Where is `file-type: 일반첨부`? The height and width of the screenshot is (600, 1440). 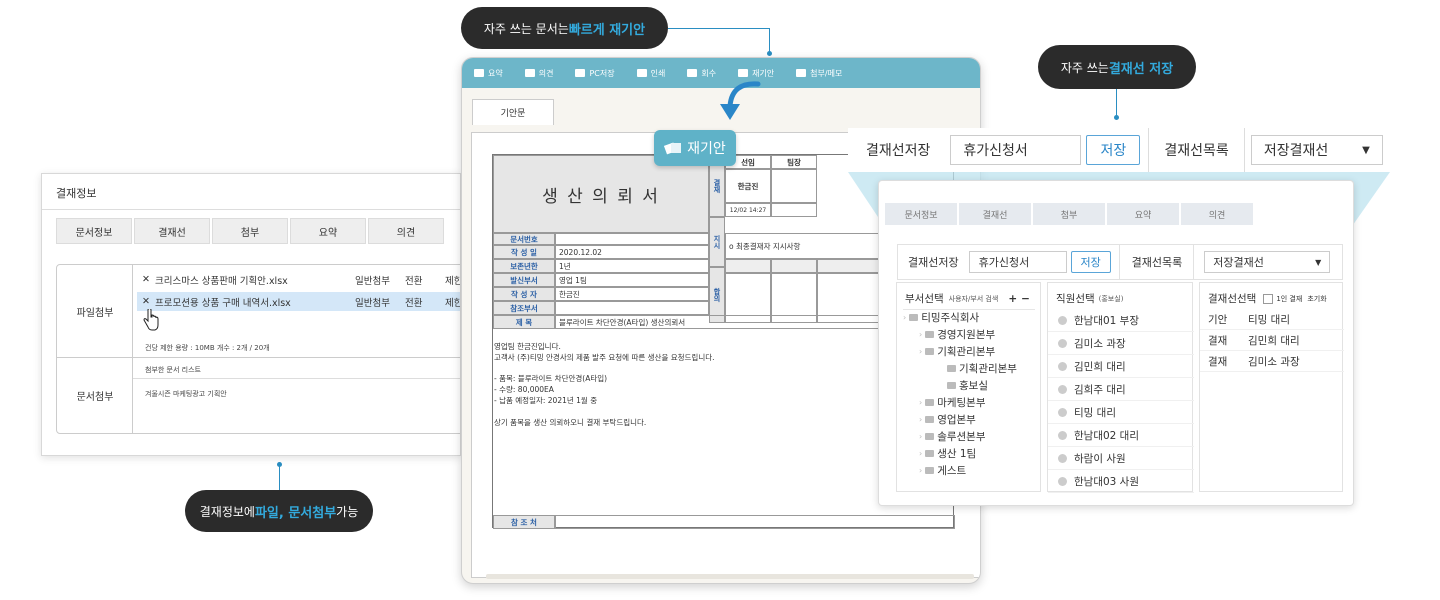
file-type: 일반첨부 is located at coordinates (372, 281).